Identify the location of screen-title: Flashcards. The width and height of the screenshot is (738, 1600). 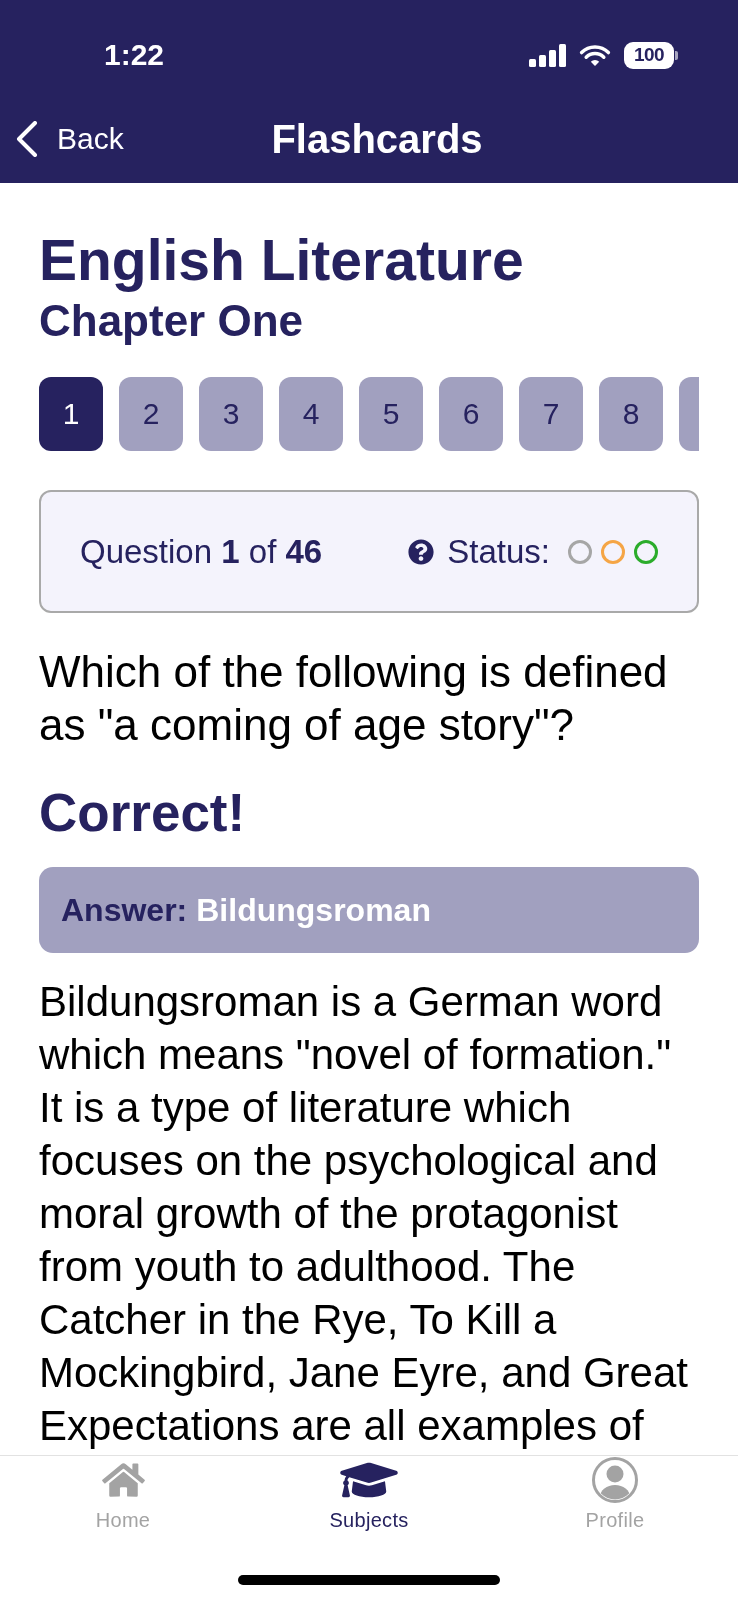
(377, 139).